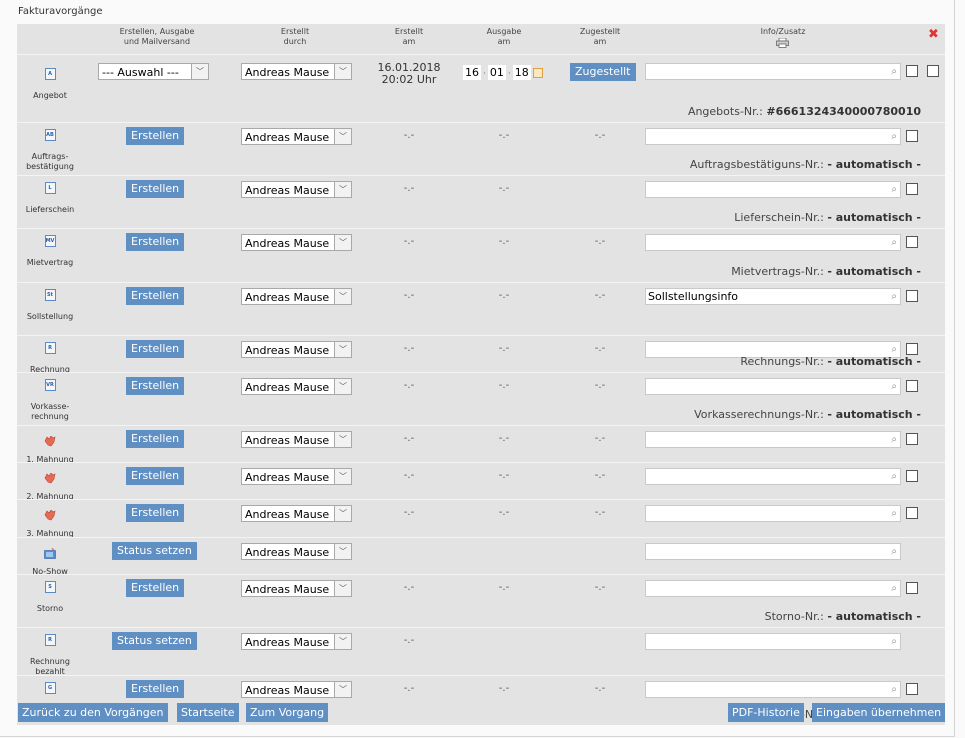  What do you see at coordinates (50, 560) in the screenshot?
I see `row-type: No-Show` at bounding box center [50, 560].